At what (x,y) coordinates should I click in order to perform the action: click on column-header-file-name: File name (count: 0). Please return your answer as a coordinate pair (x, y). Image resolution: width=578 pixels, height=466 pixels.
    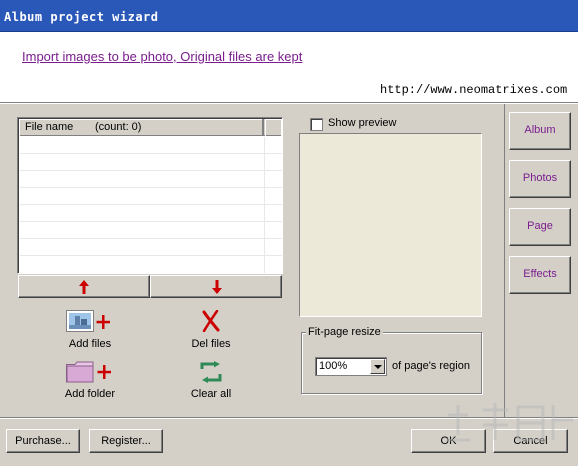
    Looking at the image, I should click on (141, 127).